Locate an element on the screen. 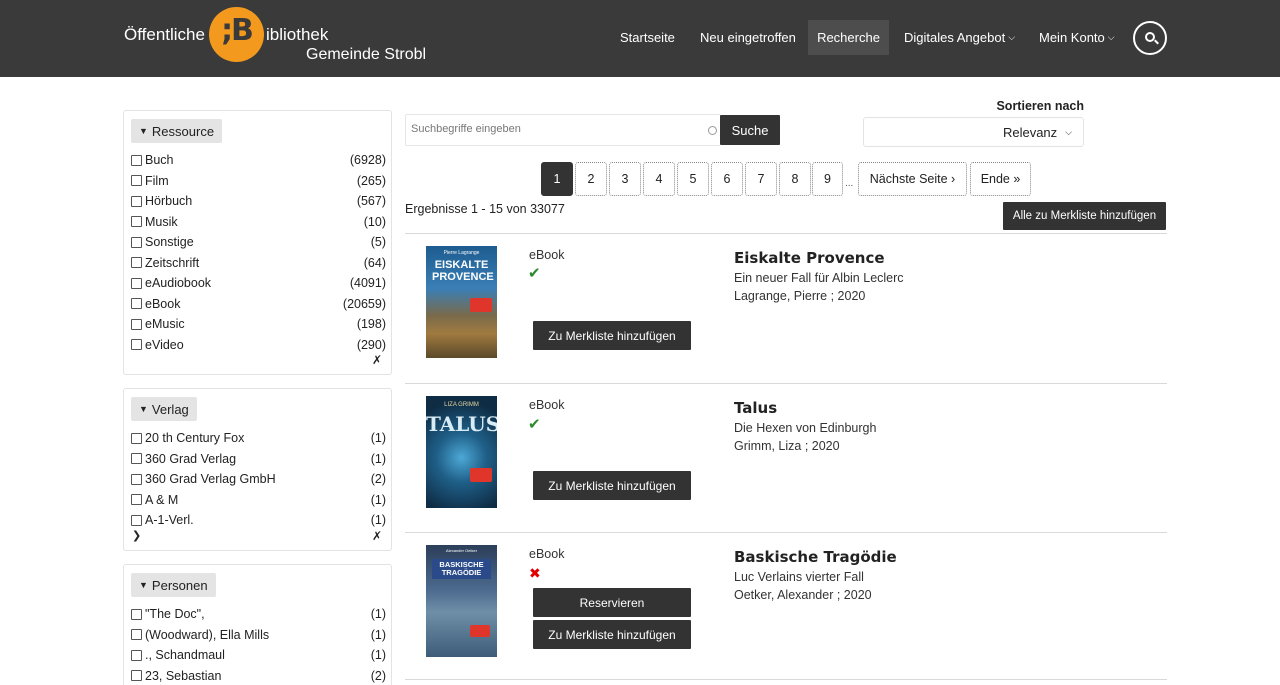  logo-icon: ;B is located at coordinates (236, 34).